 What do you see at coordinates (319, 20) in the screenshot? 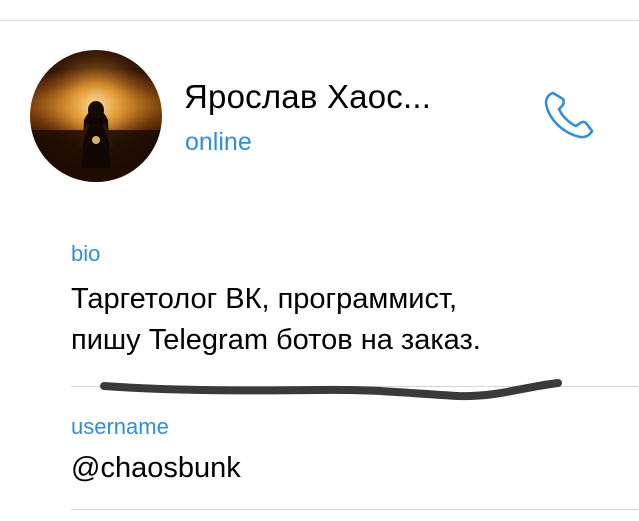
I see `top-divider` at bounding box center [319, 20].